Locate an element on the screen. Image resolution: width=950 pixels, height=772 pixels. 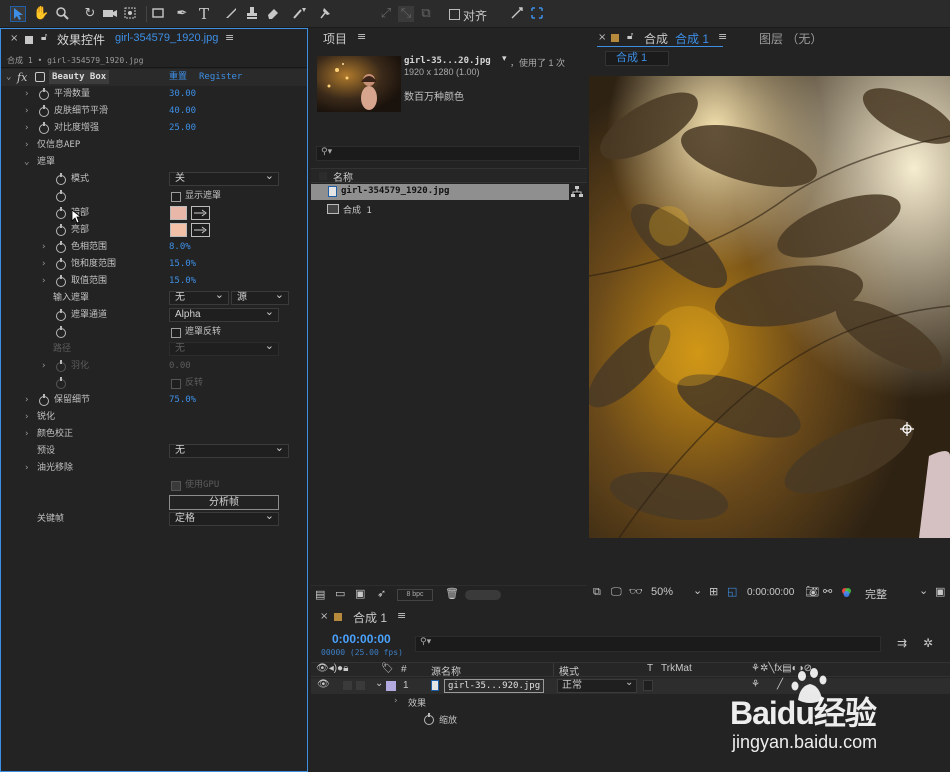
monitor-icon: 🖵︎ is located at coordinates (616, 592).